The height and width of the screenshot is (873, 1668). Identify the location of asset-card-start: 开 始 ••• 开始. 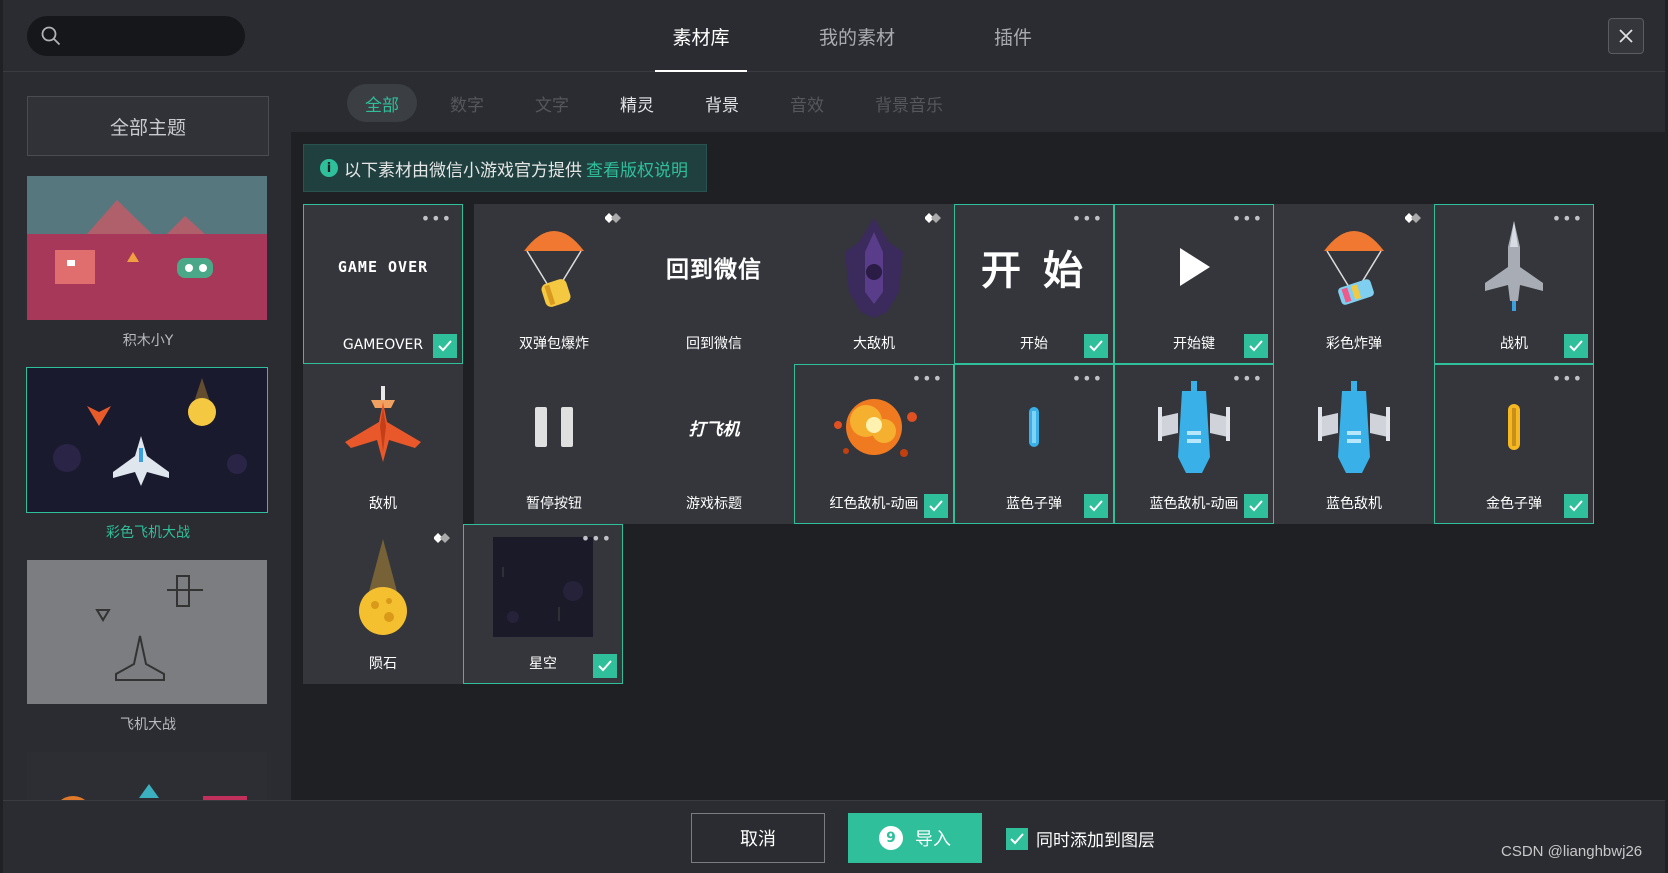
(1034, 284).